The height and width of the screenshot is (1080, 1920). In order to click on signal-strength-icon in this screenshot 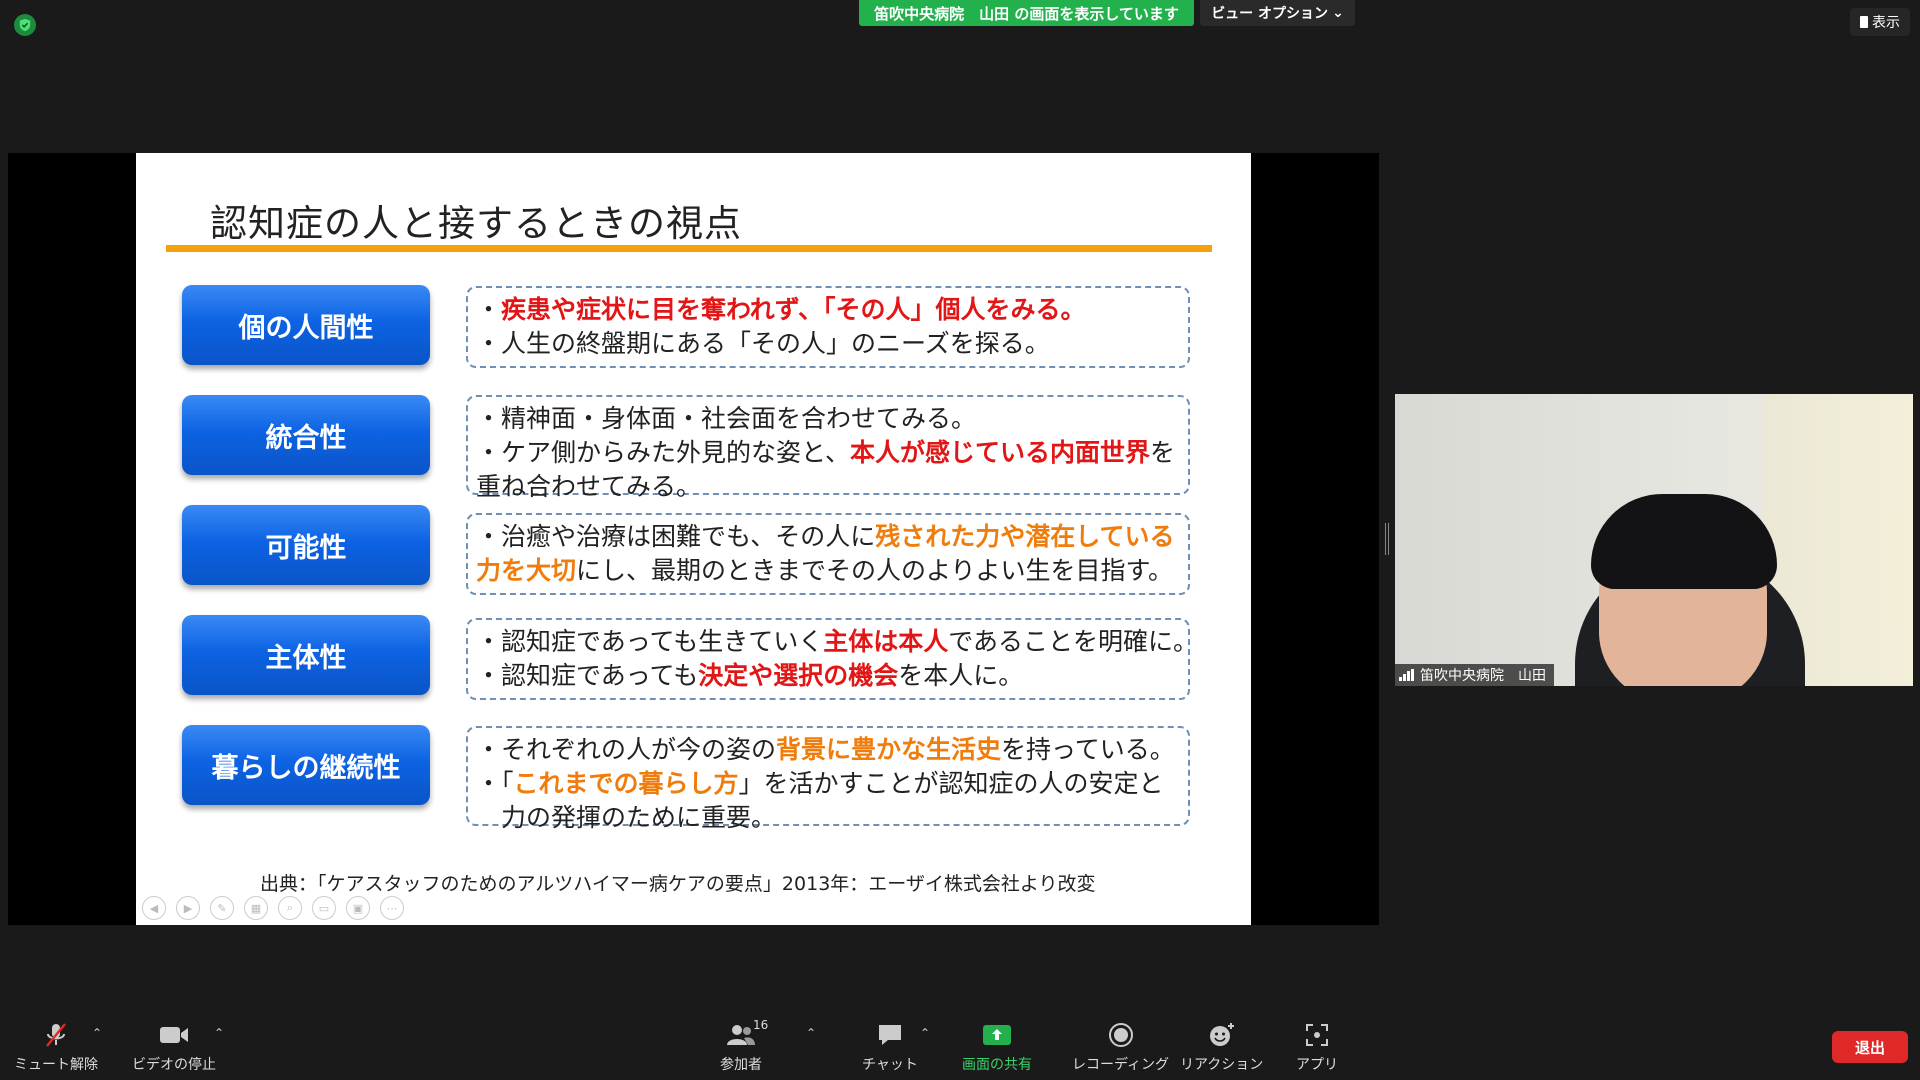, I will do `click(1406, 675)`.